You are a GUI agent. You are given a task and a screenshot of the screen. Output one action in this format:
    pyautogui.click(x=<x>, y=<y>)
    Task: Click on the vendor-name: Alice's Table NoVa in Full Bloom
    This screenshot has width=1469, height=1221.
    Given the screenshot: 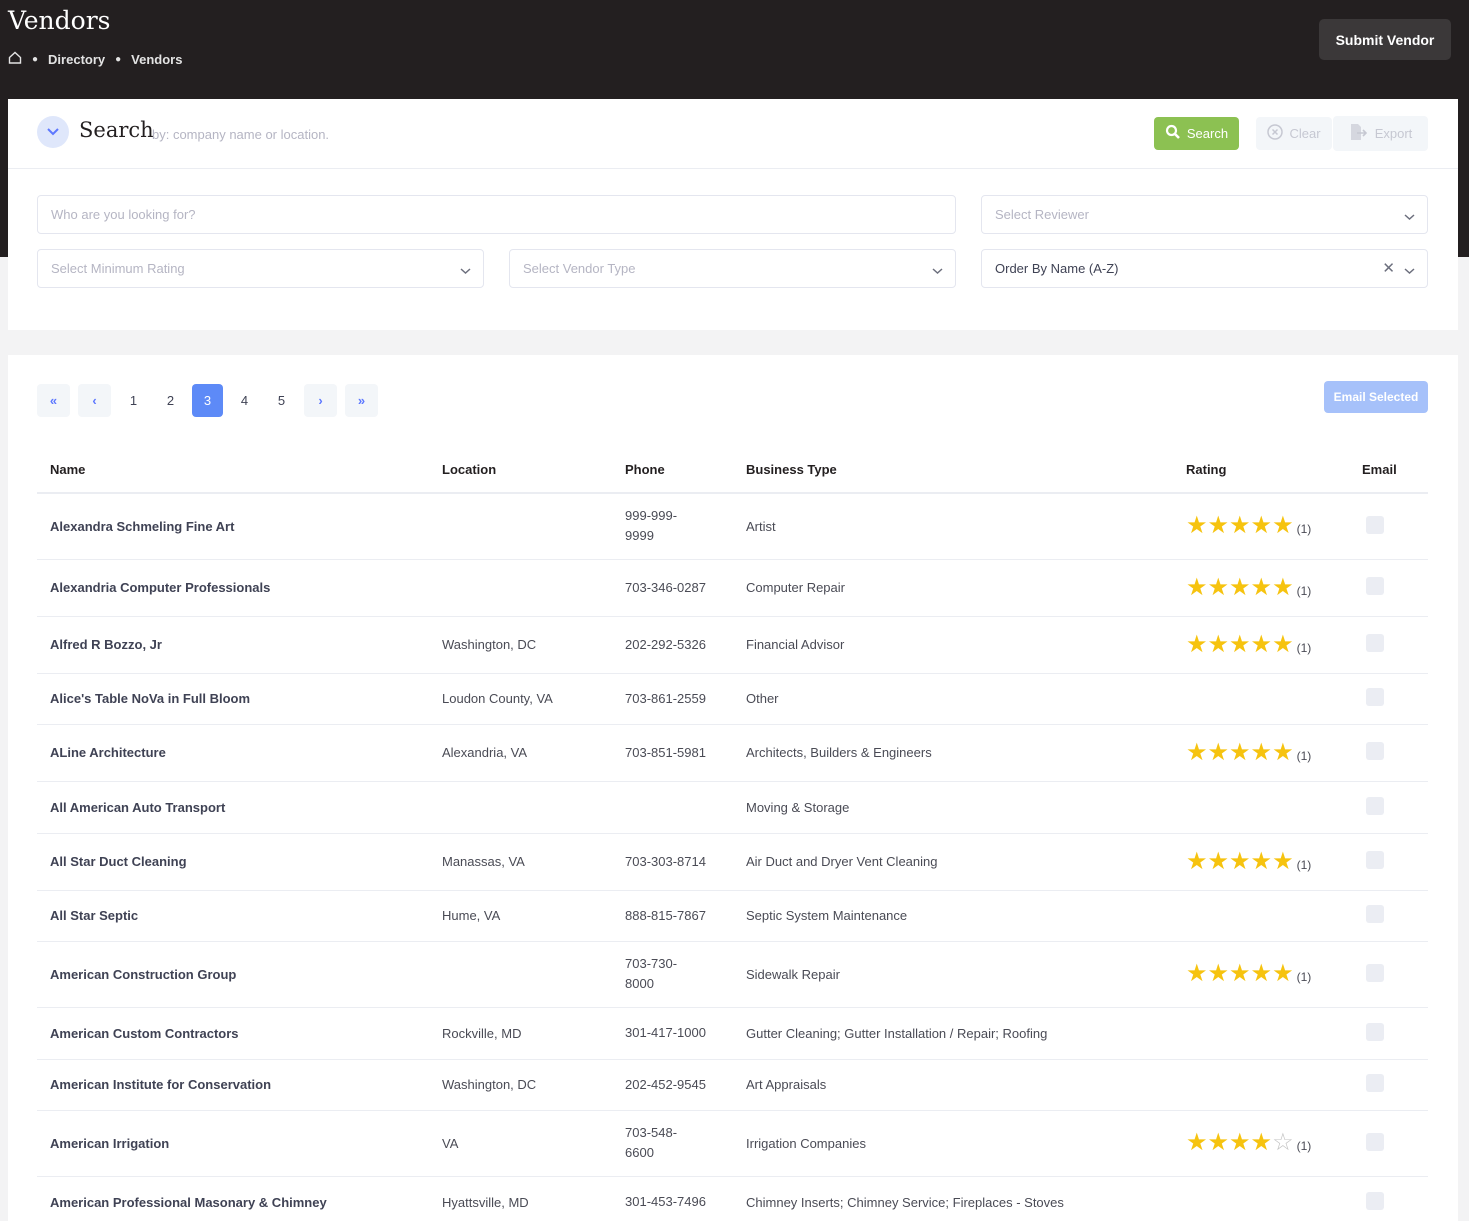 What is the action you would take?
    pyautogui.click(x=233, y=699)
    